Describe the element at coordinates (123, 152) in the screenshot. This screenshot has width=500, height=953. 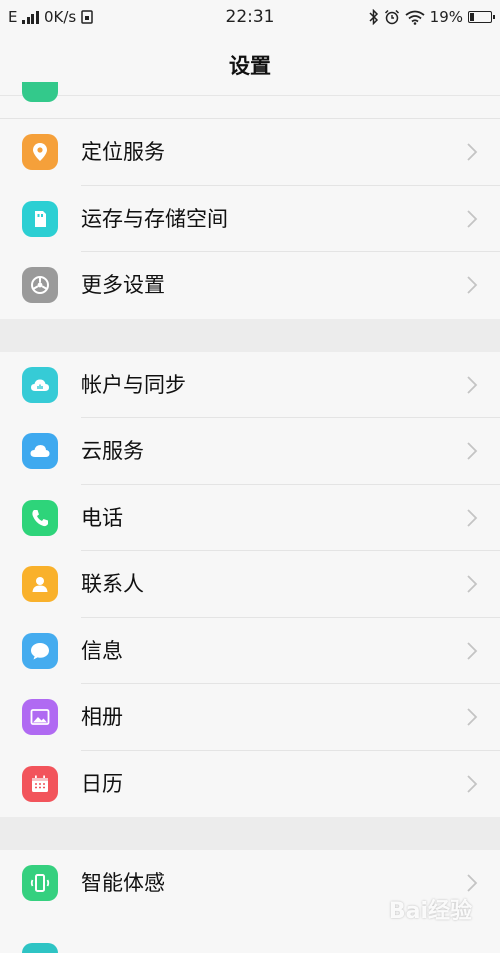
I see `settings-item-label: 定位服务` at that location.